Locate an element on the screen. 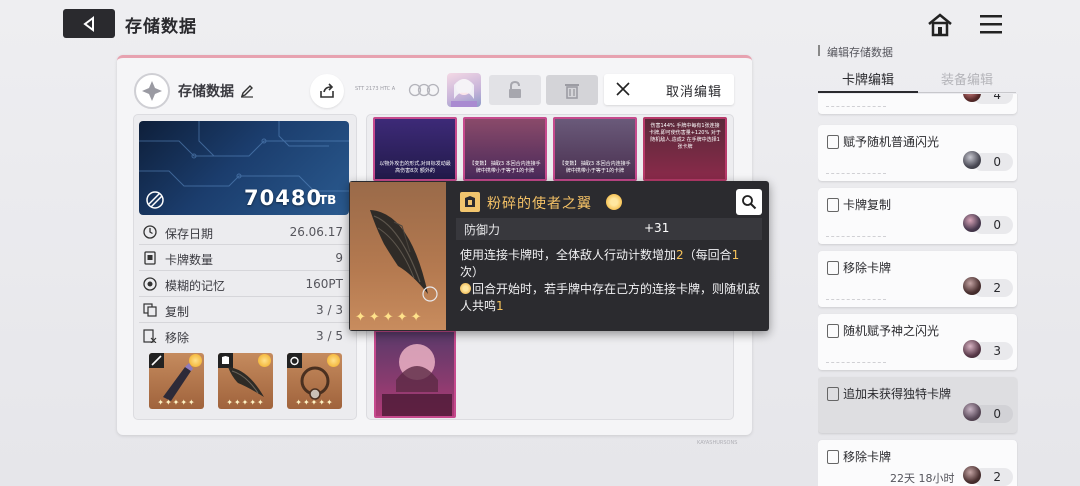 This screenshot has height=486, width=1080. tb-unit: TB is located at coordinates (328, 200).